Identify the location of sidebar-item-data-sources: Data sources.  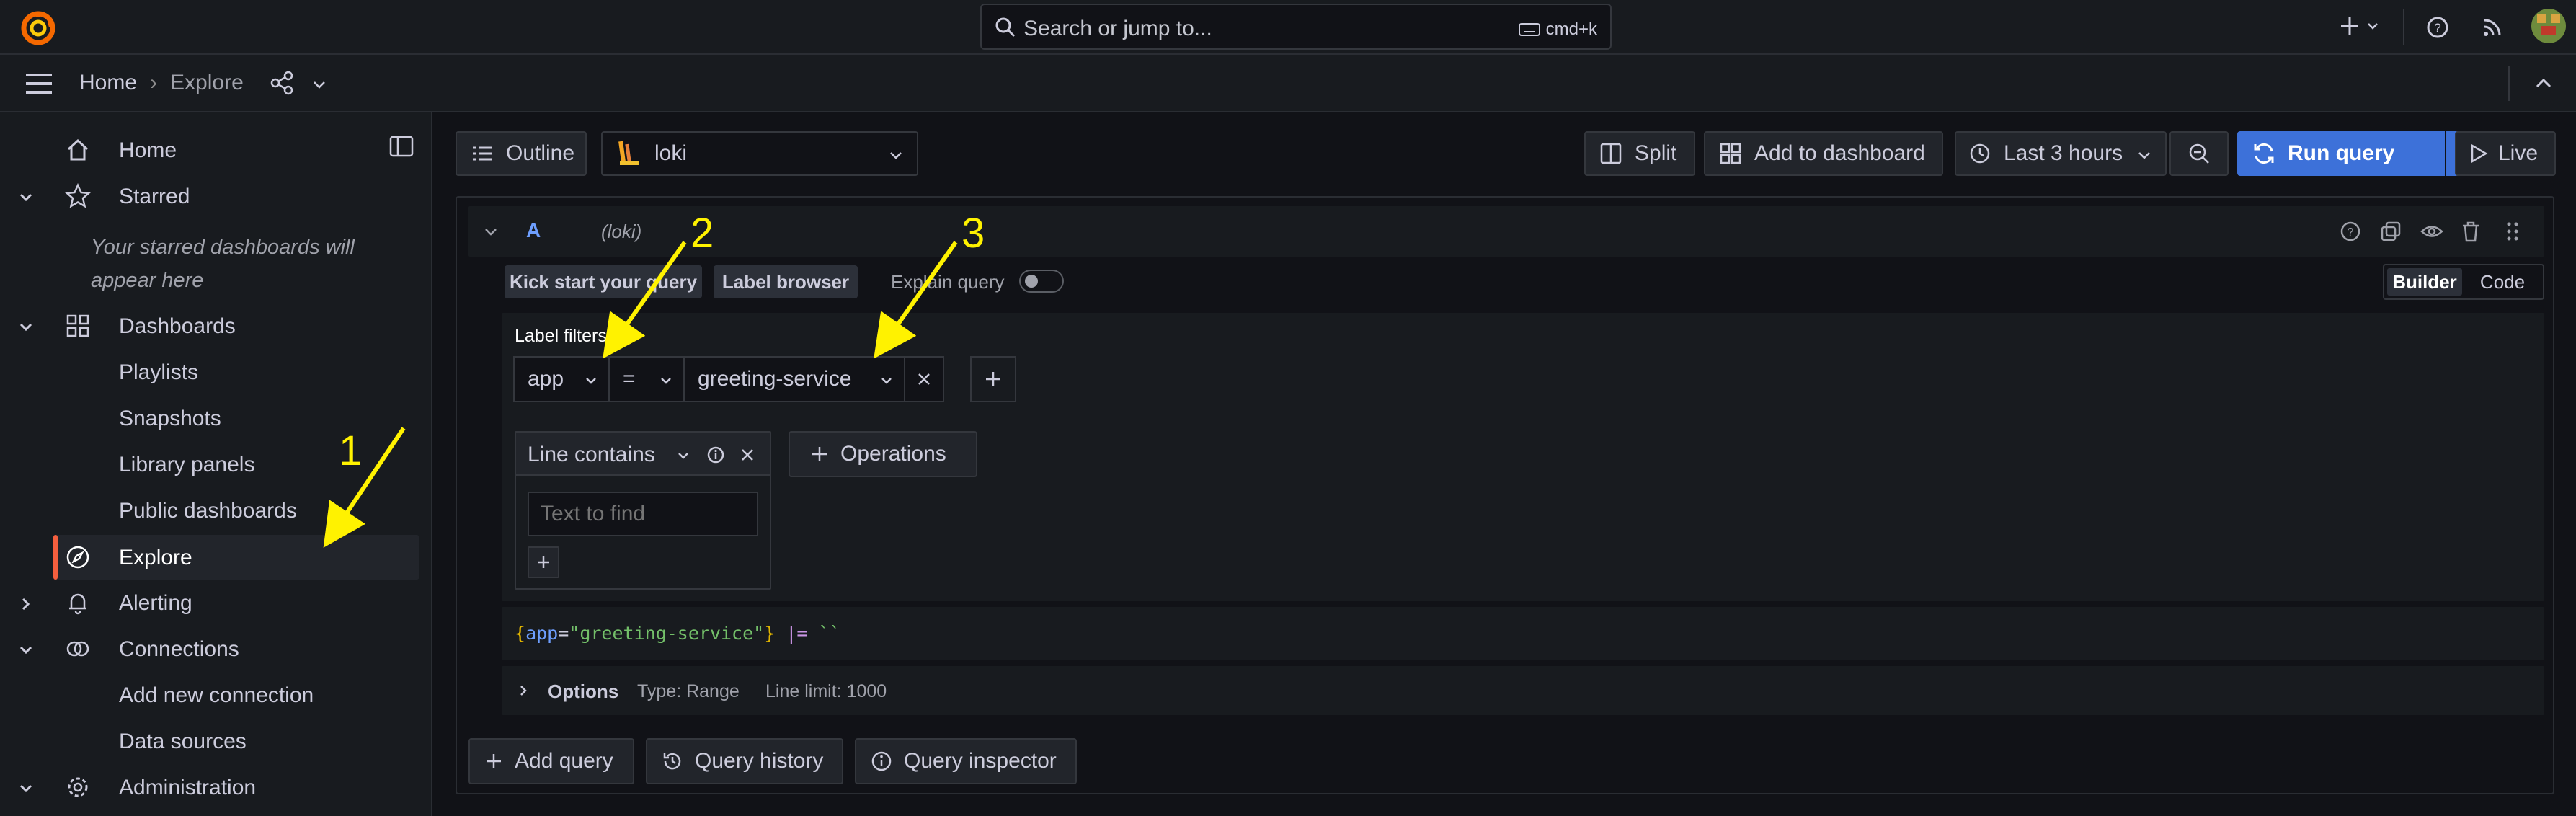
(183, 741).